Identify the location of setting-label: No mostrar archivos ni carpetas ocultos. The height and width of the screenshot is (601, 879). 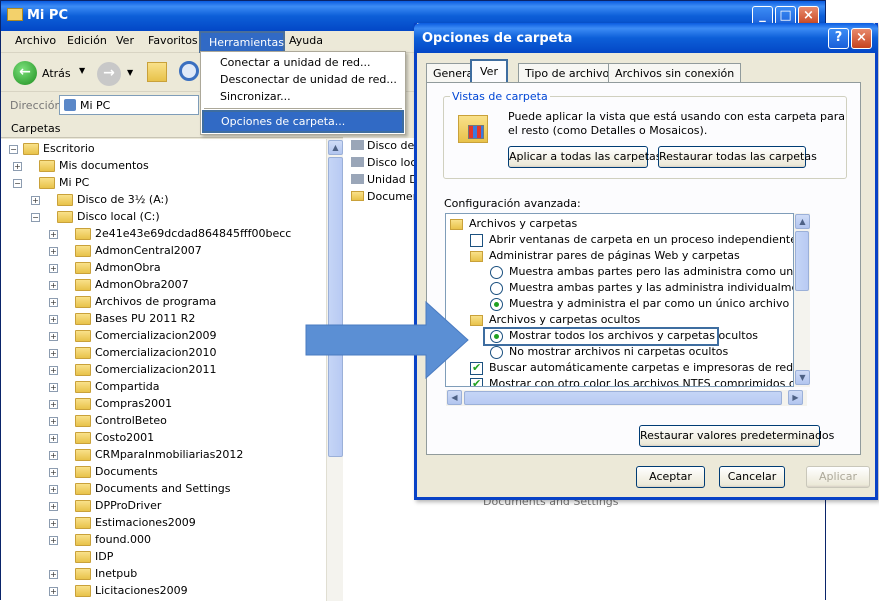
(619, 351).